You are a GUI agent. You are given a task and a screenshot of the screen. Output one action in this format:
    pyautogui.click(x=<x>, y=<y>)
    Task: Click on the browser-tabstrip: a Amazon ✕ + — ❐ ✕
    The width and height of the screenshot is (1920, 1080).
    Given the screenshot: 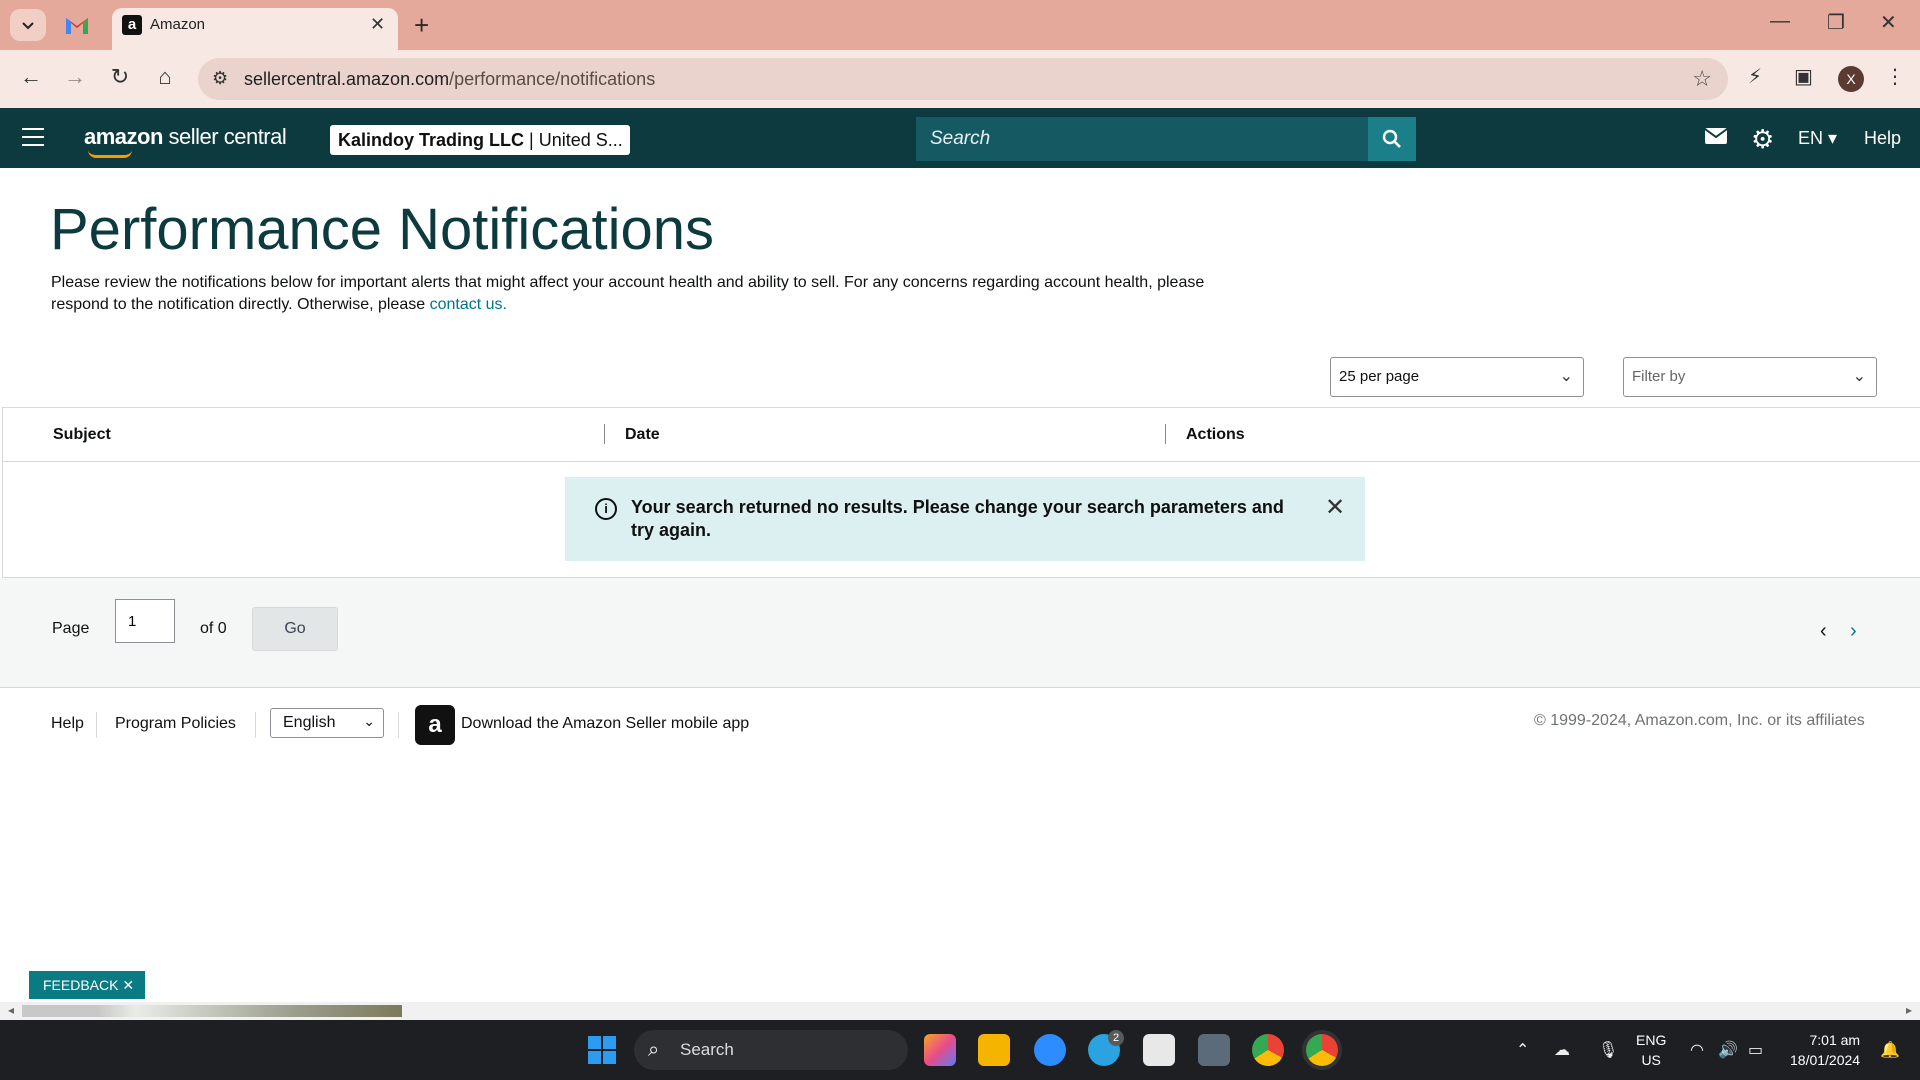 What is the action you would take?
    pyautogui.click(x=960, y=25)
    